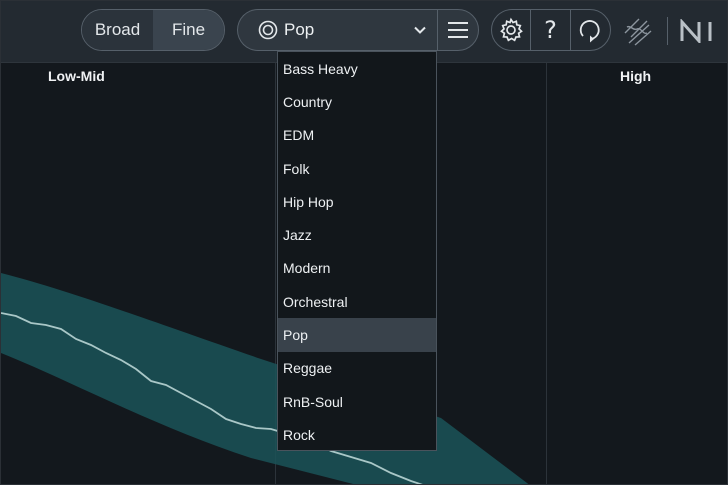 The width and height of the screenshot is (728, 485). Describe the element at coordinates (337, 30) in the screenshot. I see `preset-select: Pop` at that location.